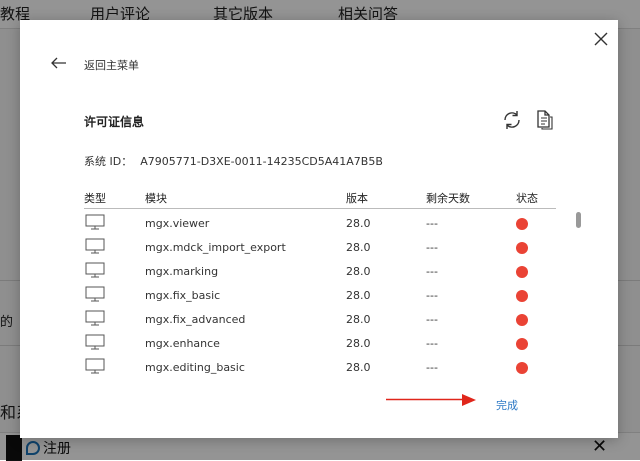 Image resolution: width=640 pixels, height=461 pixels. What do you see at coordinates (578, 220) in the screenshot?
I see `table-scrollbar` at bounding box center [578, 220].